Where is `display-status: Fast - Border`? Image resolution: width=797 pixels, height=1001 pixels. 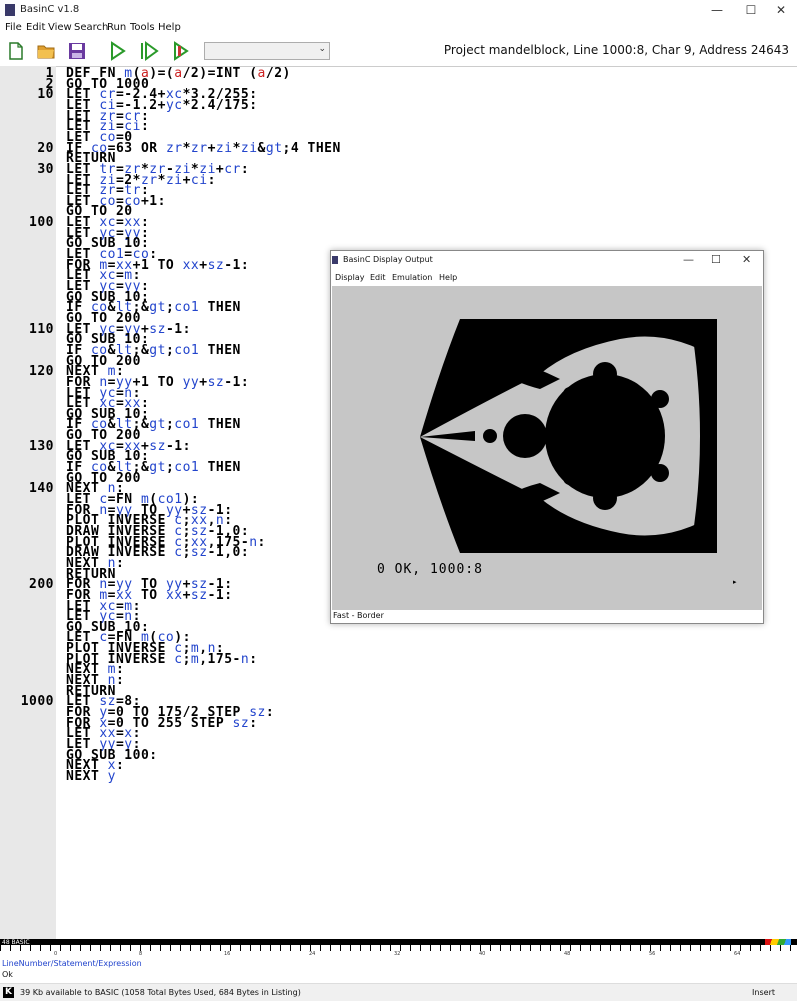 display-status: Fast - Border is located at coordinates (358, 615).